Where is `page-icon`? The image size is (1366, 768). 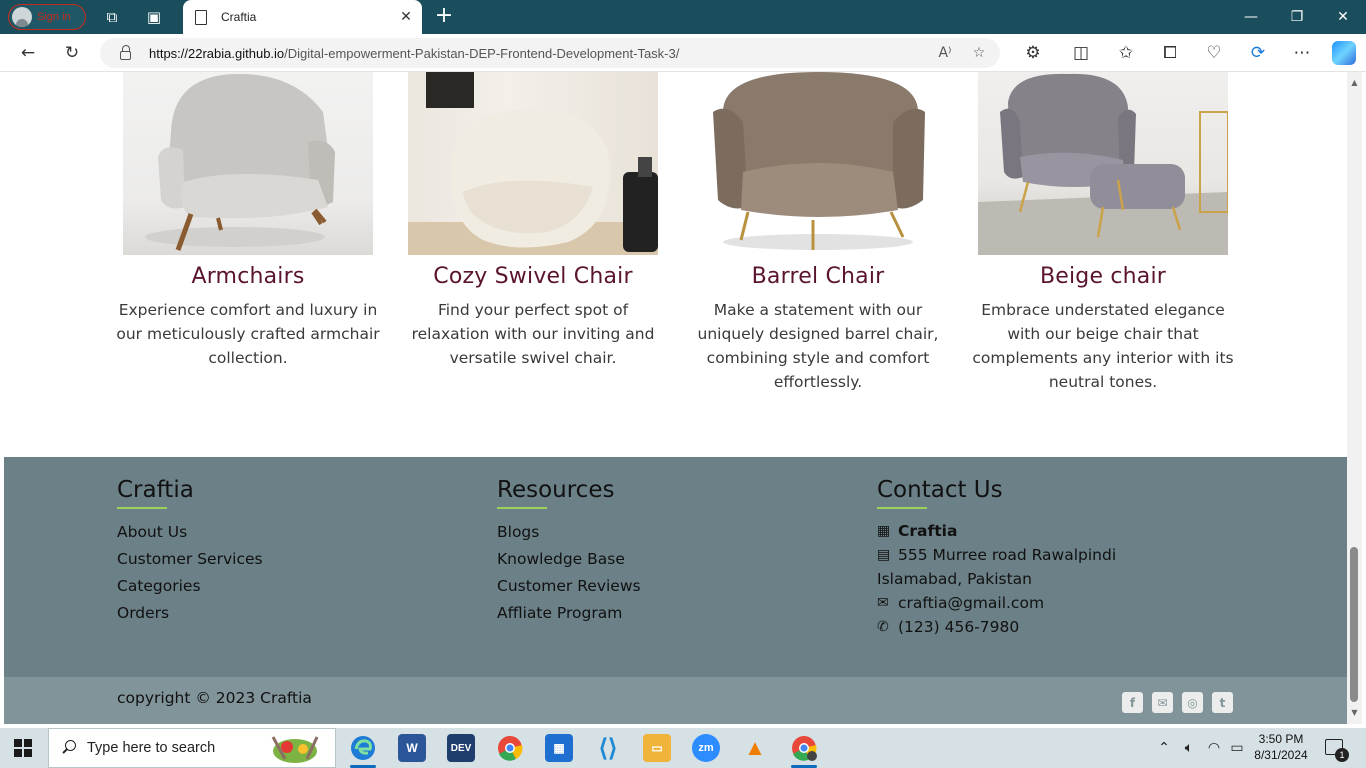 page-icon is located at coordinates (201, 17).